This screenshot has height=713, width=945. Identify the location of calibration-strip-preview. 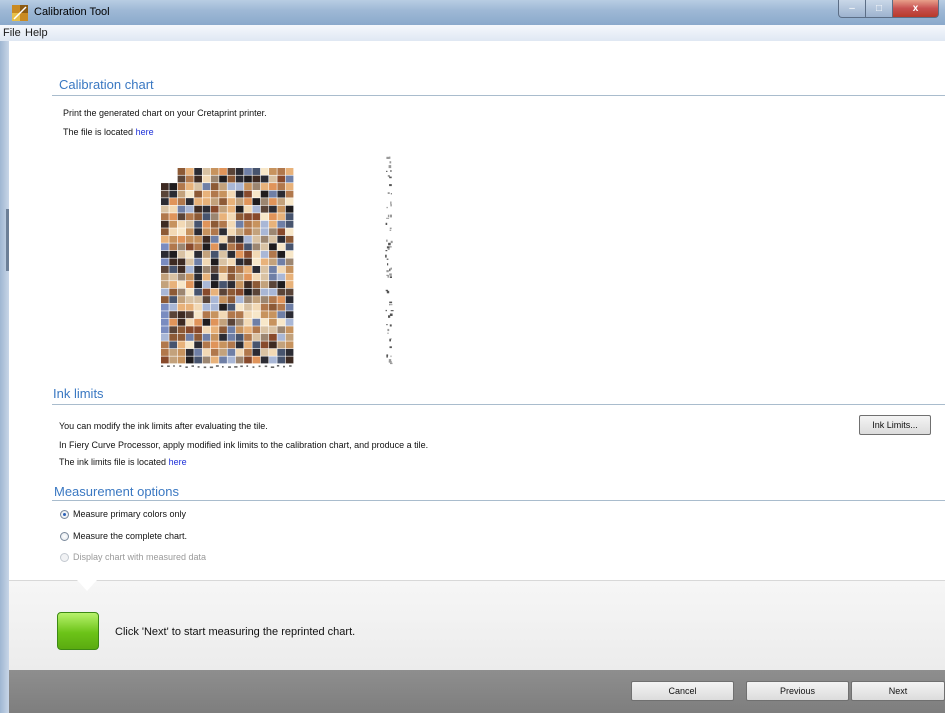
(389, 260).